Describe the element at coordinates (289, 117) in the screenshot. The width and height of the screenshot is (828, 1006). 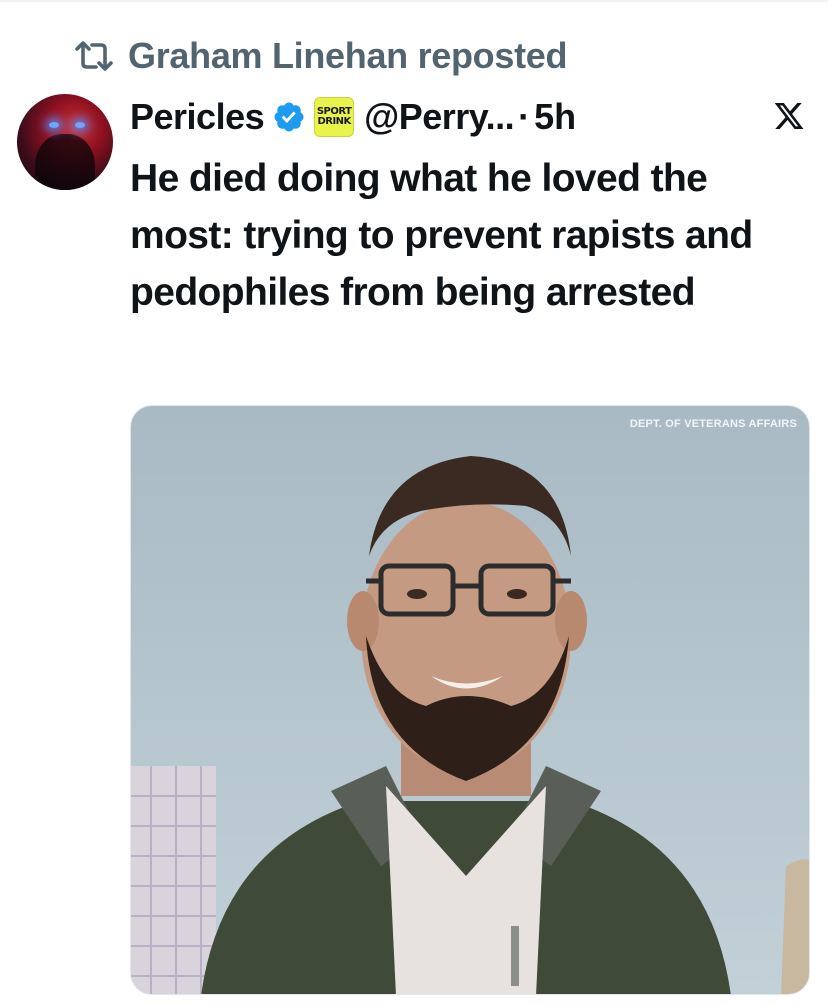
I see `verified-badge-icon` at that location.